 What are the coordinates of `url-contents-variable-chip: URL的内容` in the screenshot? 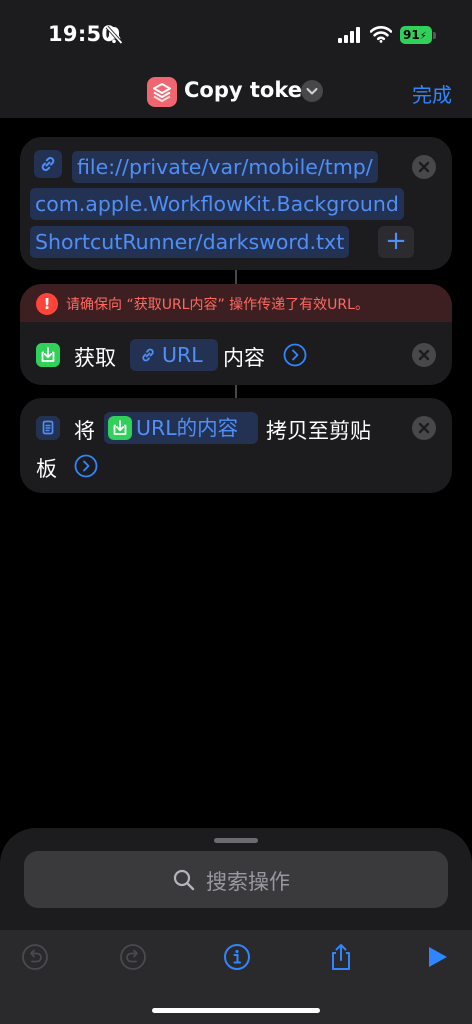 It's located at (181, 428).